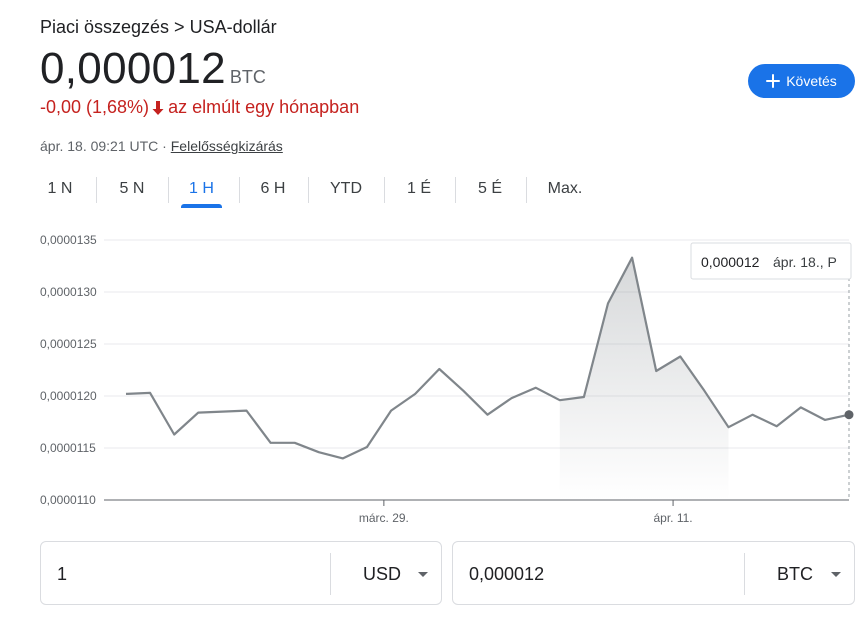 This screenshot has height=618, width=861. I want to click on price-change: -0,00 (1,68%) az elmúlt egy hónapban, so click(199, 107).